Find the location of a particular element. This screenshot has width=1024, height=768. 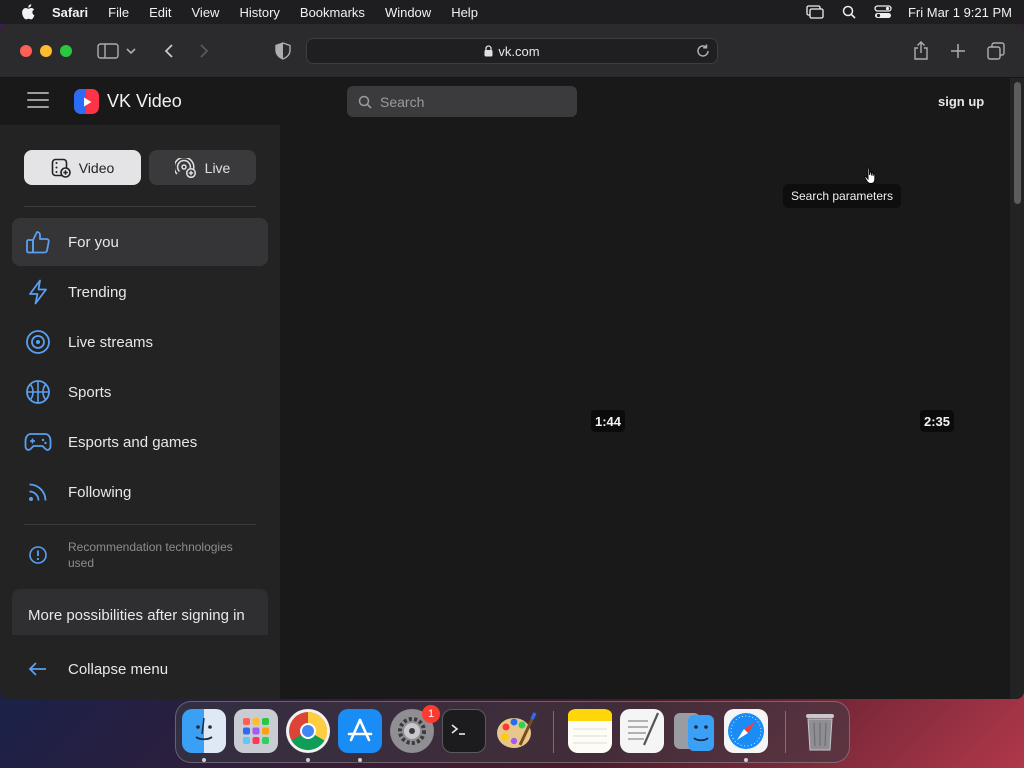

app-store-icon is located at coordinates (360, 731).